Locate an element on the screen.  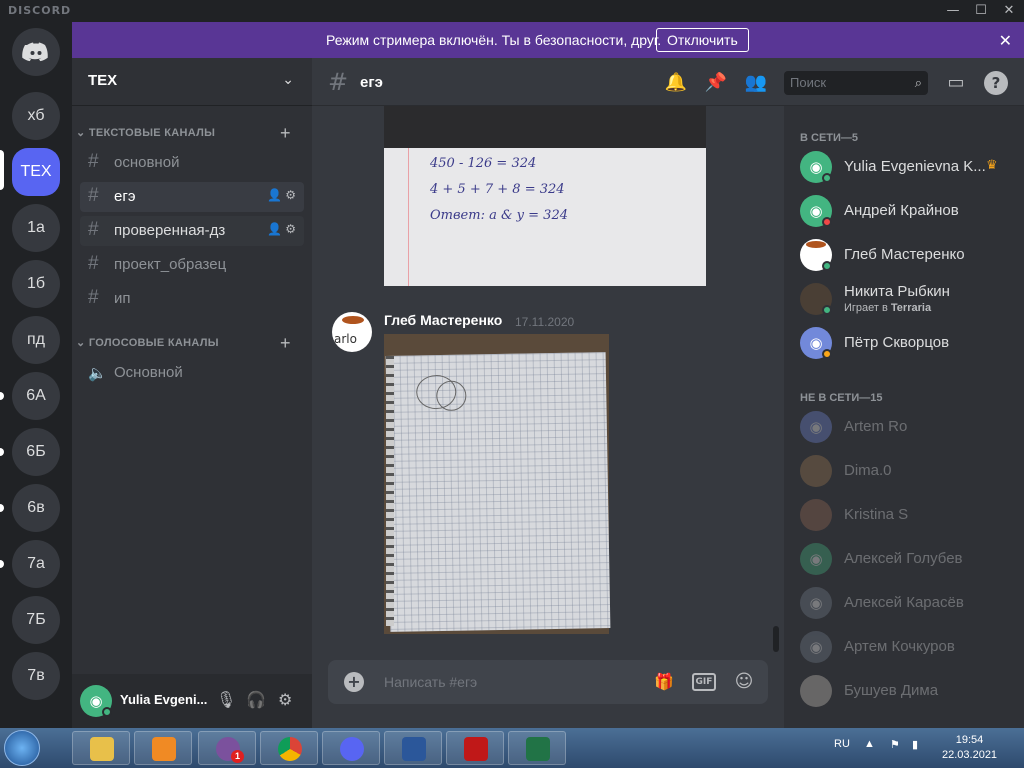
channel-item: # ип is located at coordinates (192, 299).